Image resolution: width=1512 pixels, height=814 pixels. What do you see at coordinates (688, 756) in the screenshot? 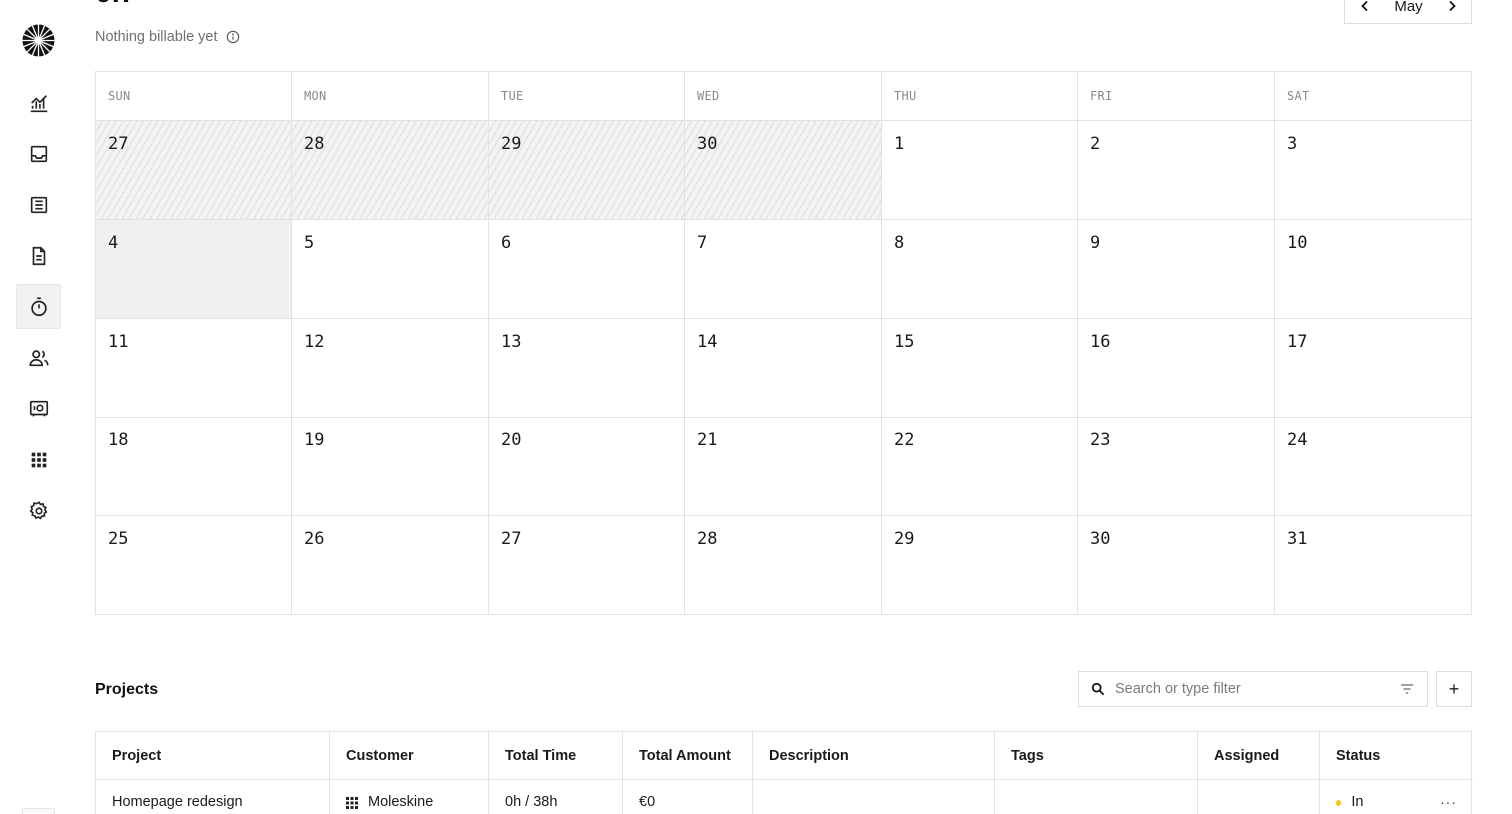
I see `column-header-total-amount: Total Amount` at bounding box center [688, 756].